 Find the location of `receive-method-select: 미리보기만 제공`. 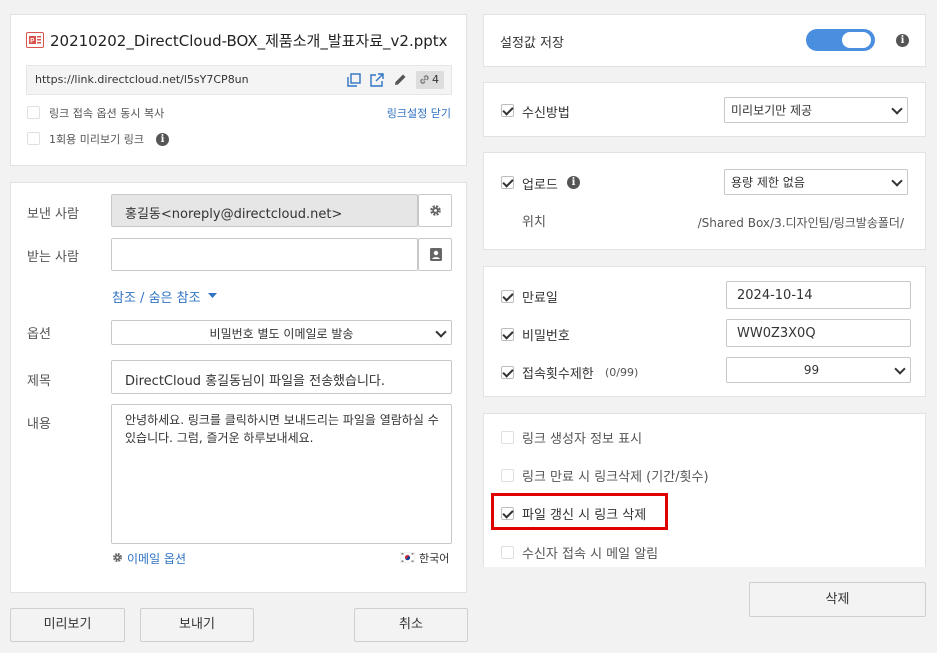

receive-method-select: 미리보기만 제공 is located at coordinates (816, 110).